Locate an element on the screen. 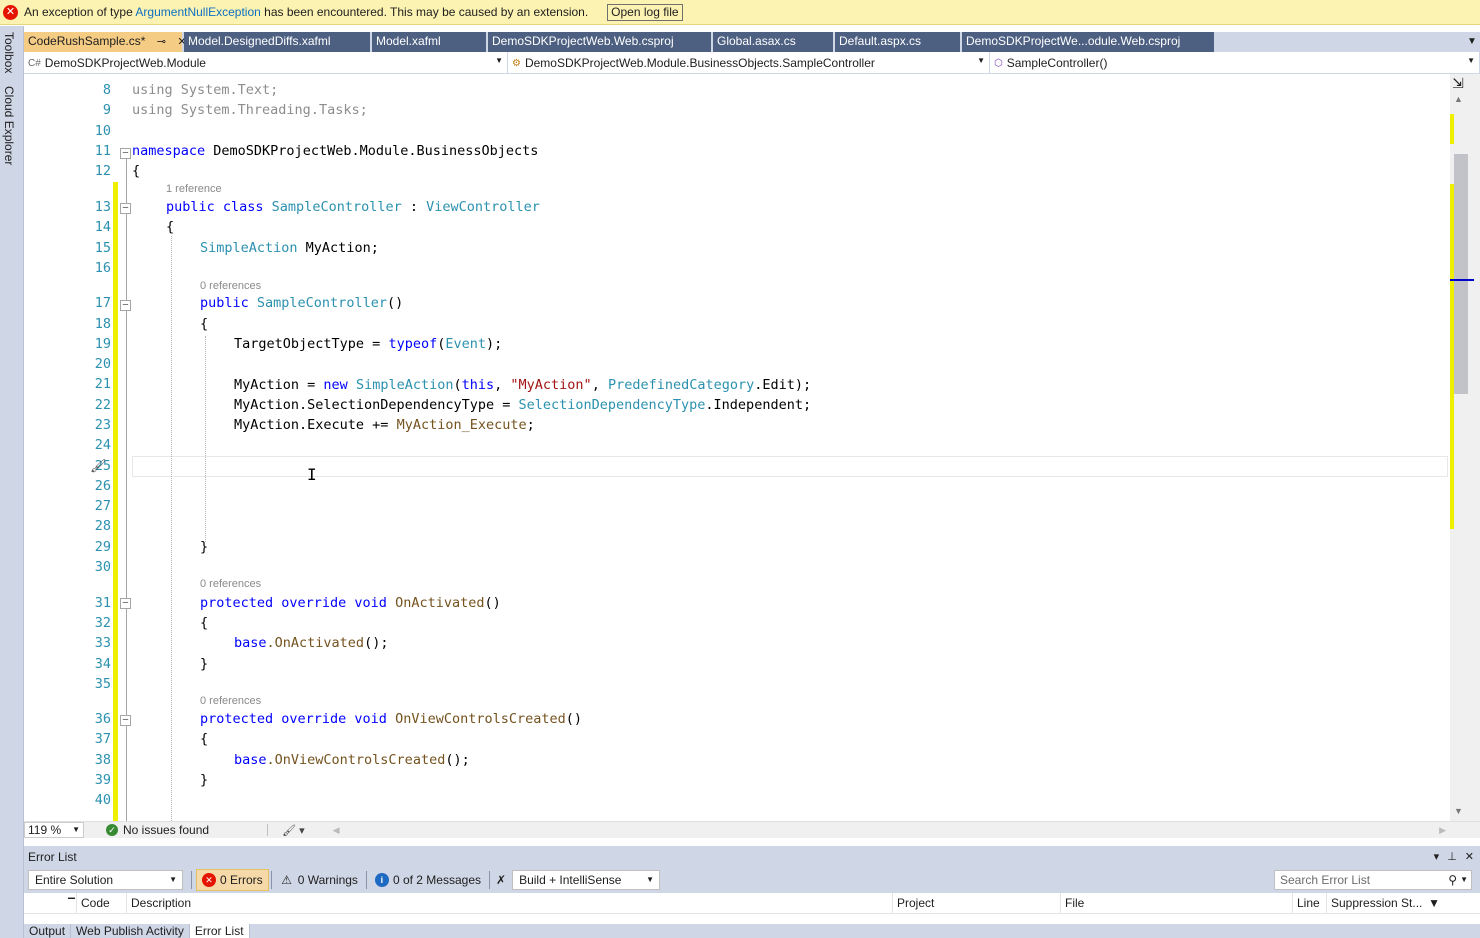 This screenshot has width=1480, height=938. scope-dropdown: Entire Solution ▼ is located at coordinates (105, 880).